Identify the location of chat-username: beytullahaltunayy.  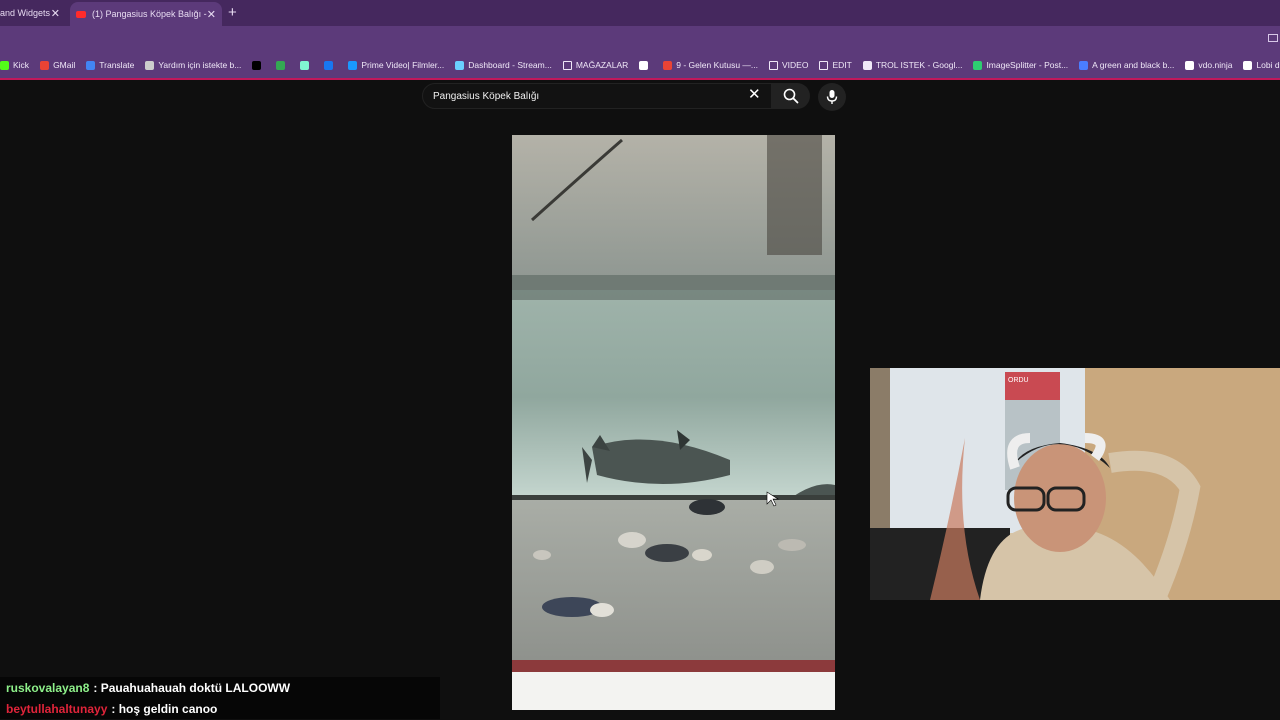
(57, 708).